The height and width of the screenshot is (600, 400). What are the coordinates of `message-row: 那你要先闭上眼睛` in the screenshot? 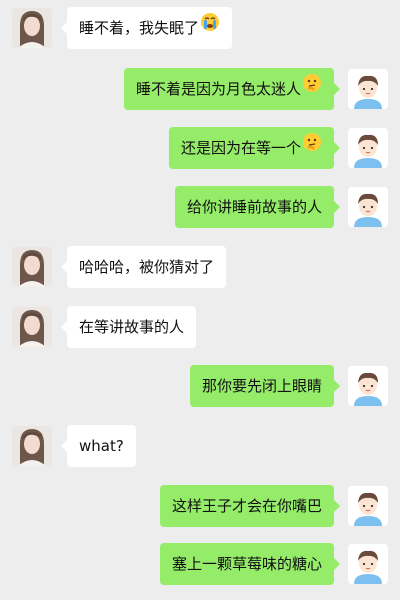 It's located at (200, 386).